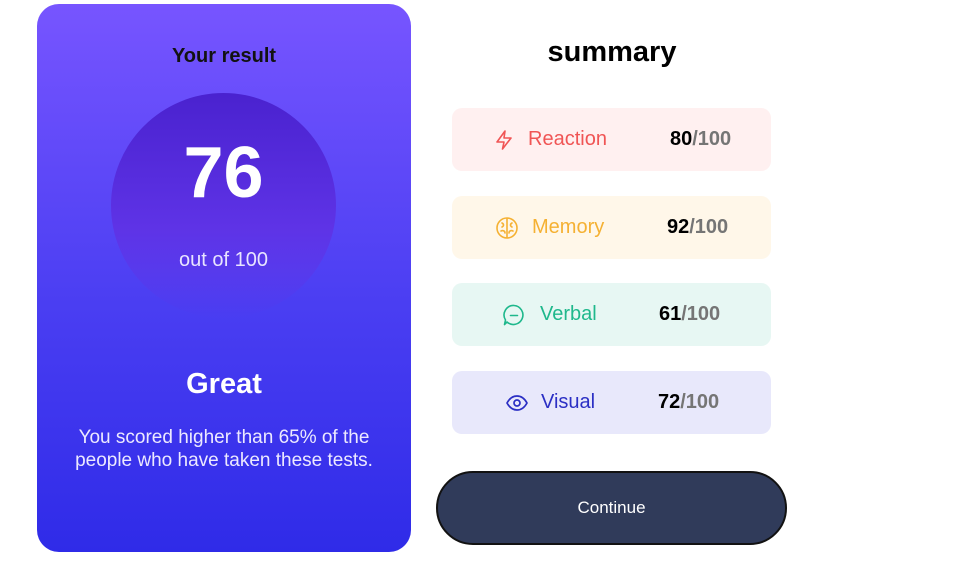 The width and height of the screenshot is (972, 582). I want to click on brain-icon, so click(507, 228).